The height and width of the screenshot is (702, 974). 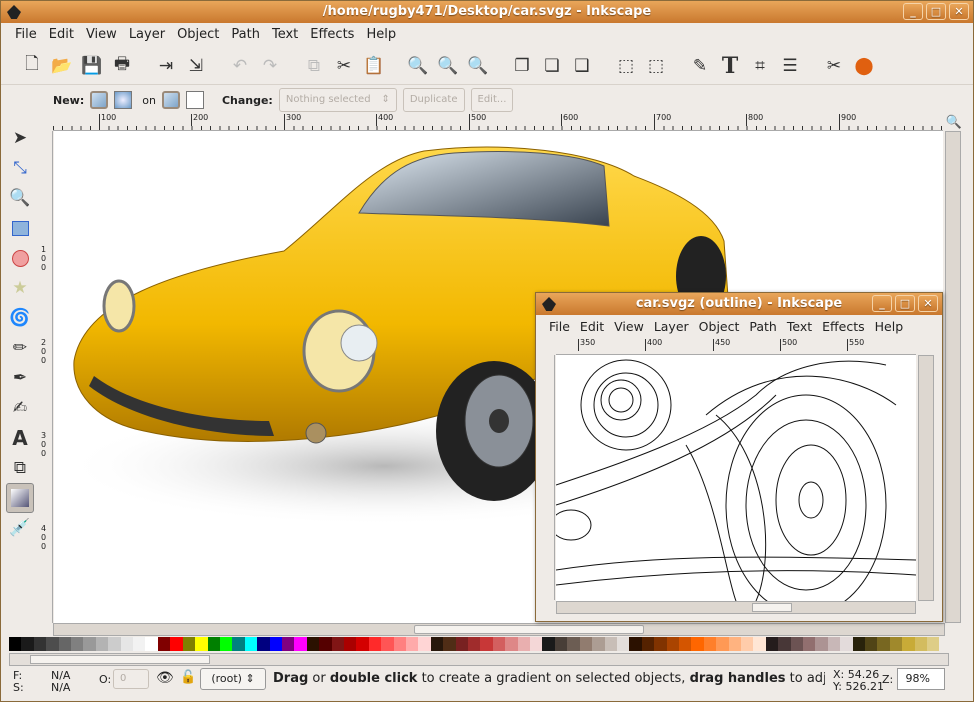 I want to click on menu-layer: Layer, so click(x=147, y=34).